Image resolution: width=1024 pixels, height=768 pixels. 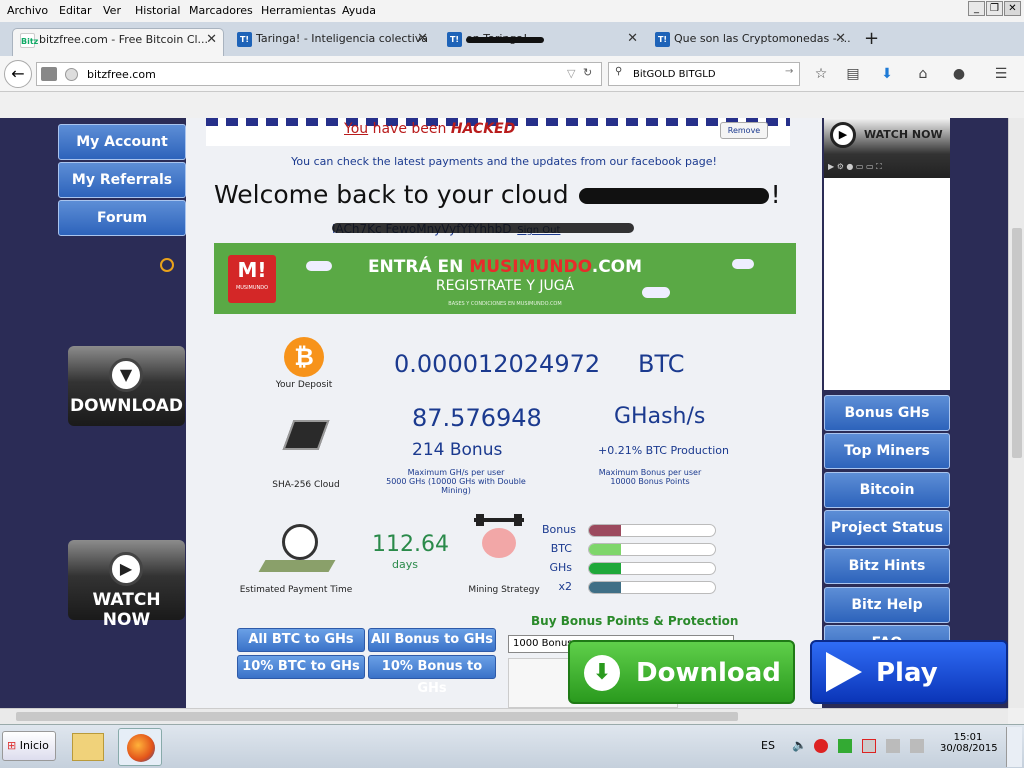 I want to click on bookmarks-list-icon: ▤, so click(x=853, y=74).